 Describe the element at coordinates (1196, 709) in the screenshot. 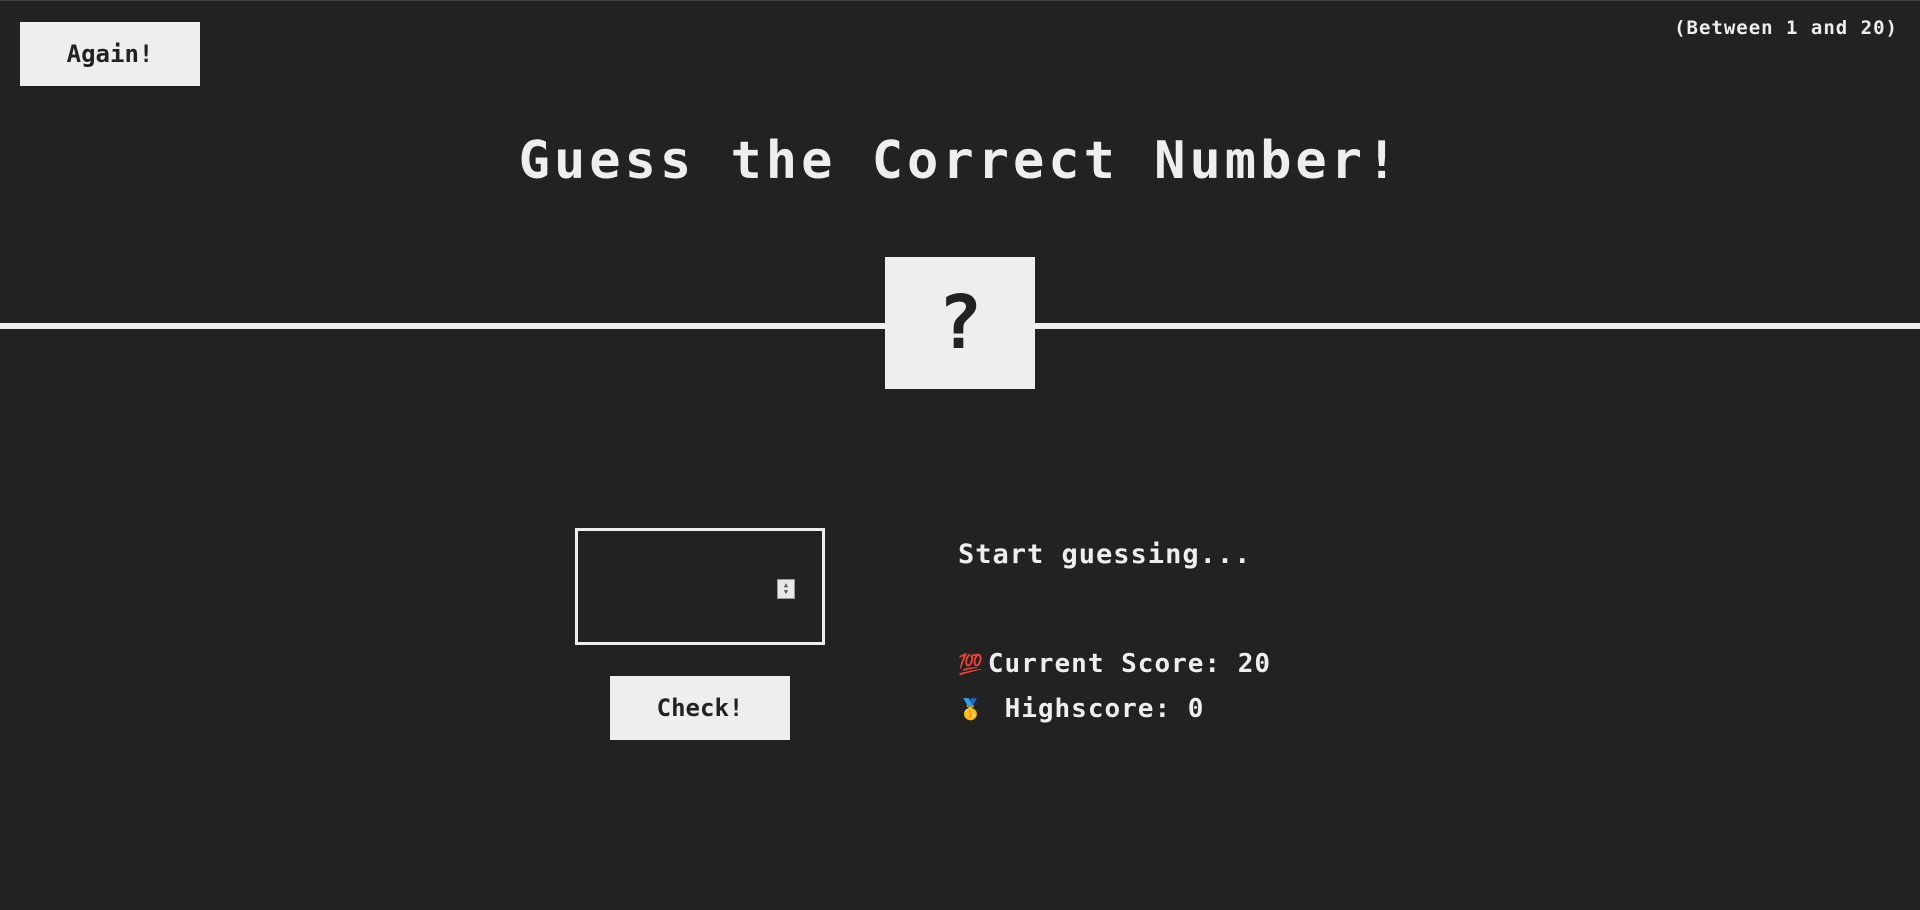

I see `highscore-value: 0` at that location.